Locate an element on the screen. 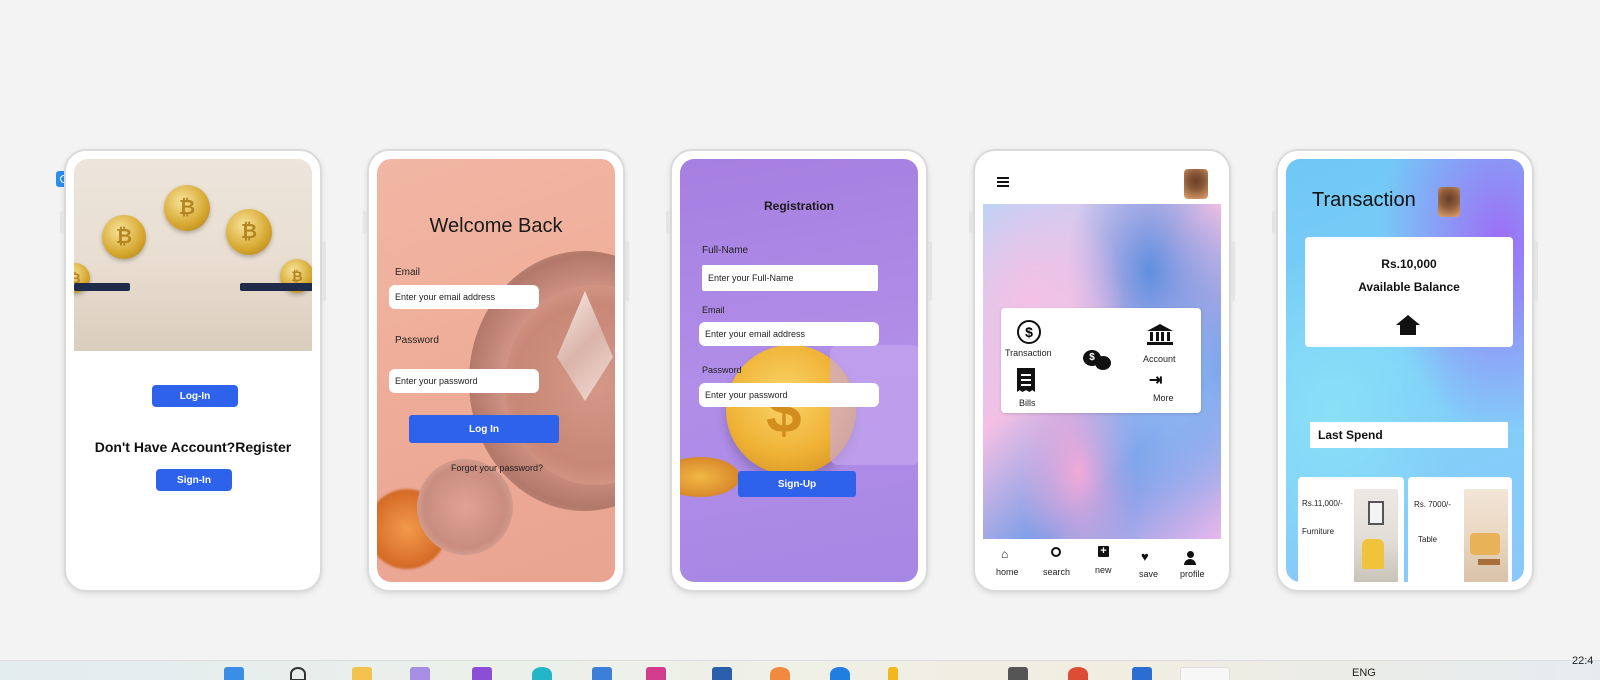 The image size is (1600, 680). home-icon is located at coordinates (1408, 325).